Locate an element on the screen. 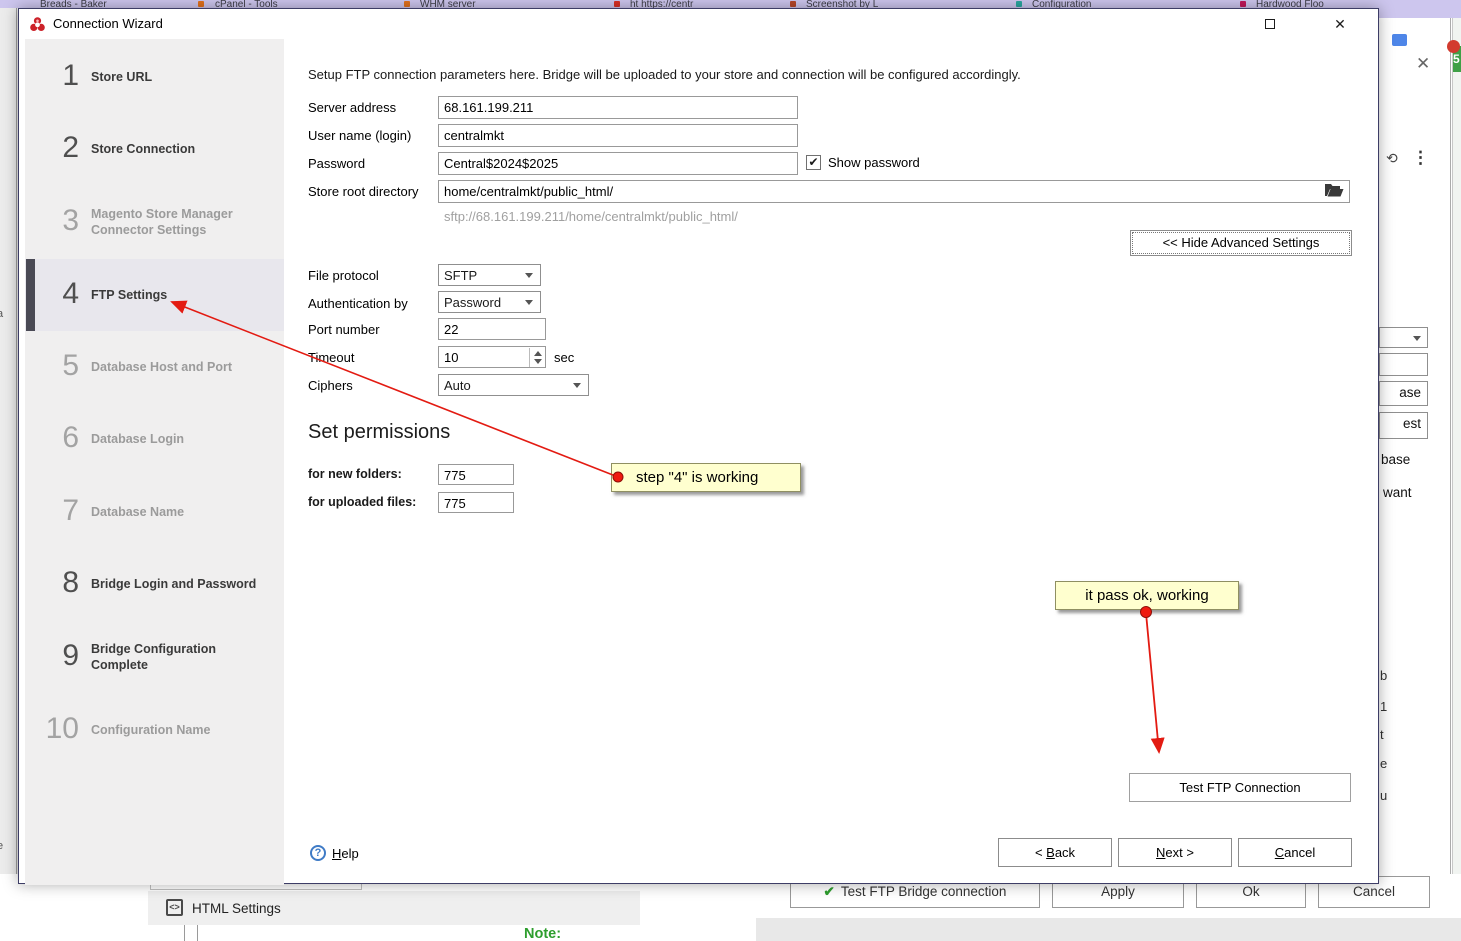 This screenshot has width=1461, height=941. background-input is located at coordinates (1403, 364).